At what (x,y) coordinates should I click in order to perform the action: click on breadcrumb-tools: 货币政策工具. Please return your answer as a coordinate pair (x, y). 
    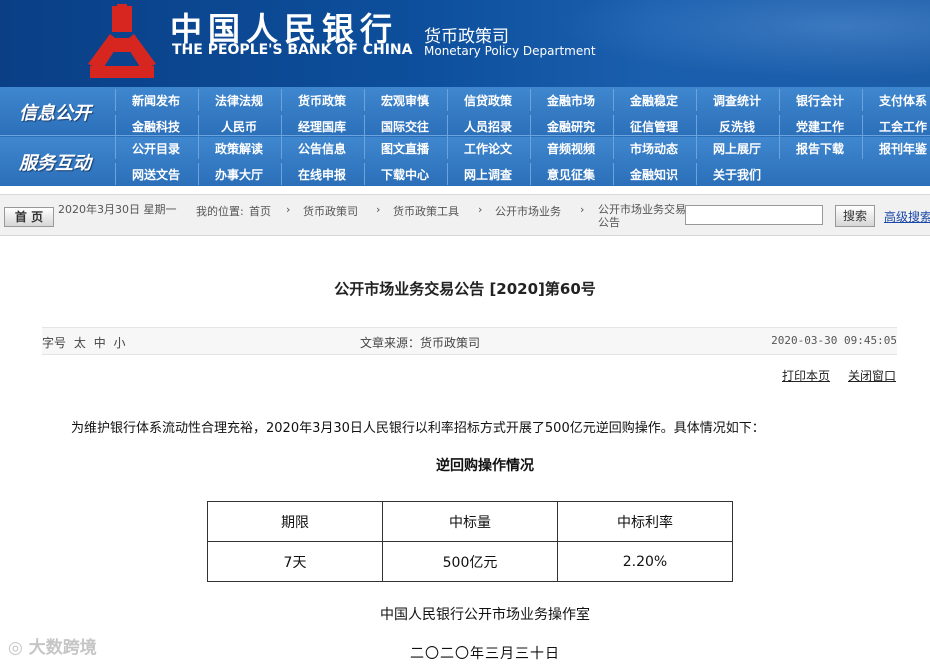
    Looking at the image, I should click on (426, 211).